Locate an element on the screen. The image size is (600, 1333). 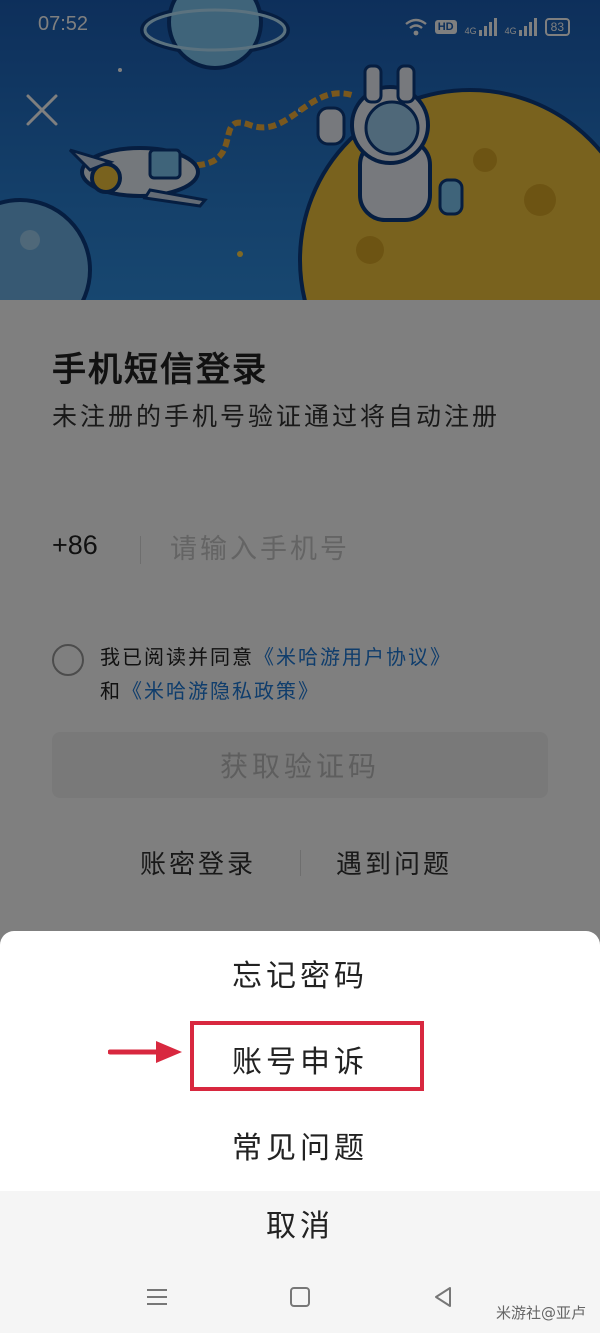
menu-icon is located at coordinates (157, 1297).